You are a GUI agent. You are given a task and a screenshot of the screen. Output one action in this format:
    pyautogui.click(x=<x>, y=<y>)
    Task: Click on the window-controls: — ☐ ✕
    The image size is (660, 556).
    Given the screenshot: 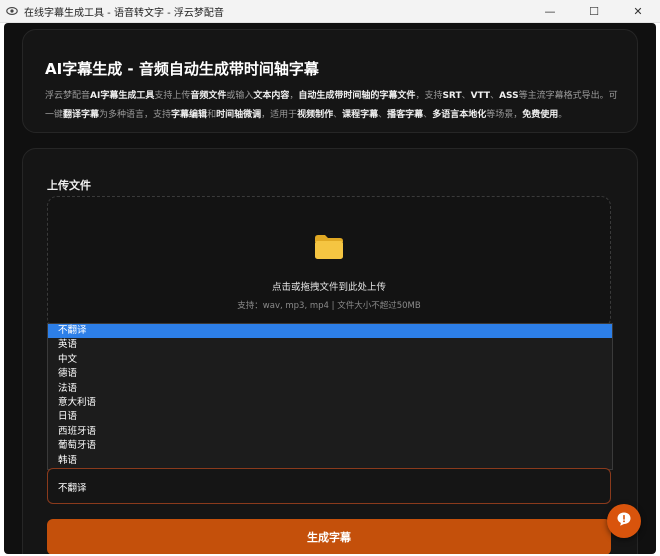 What is the action you would take?
    pyautogui.click(x=594, y=11)
    